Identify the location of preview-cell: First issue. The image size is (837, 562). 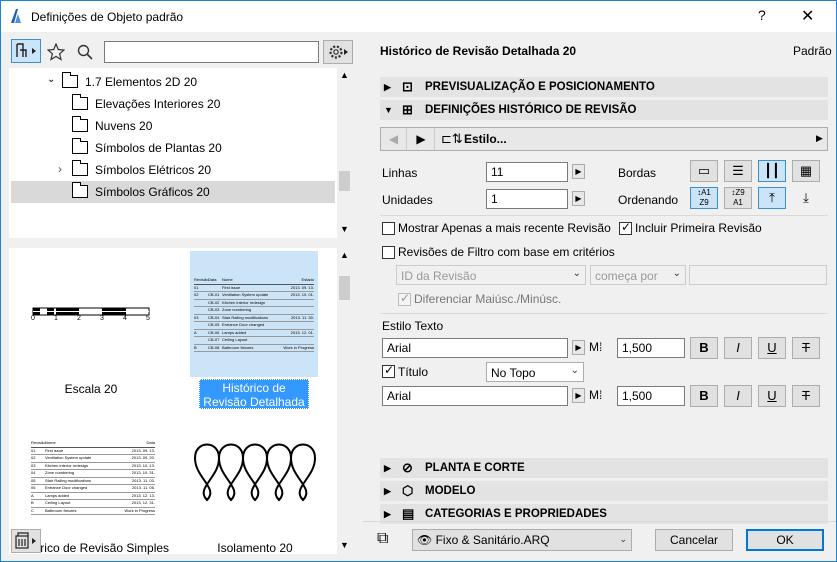
(231, 287).